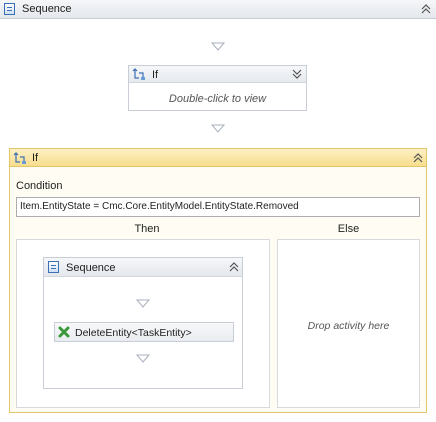  Describe the element at coordinates (64, 332) in the screenshot. I see `delete-x-icon` at that location.